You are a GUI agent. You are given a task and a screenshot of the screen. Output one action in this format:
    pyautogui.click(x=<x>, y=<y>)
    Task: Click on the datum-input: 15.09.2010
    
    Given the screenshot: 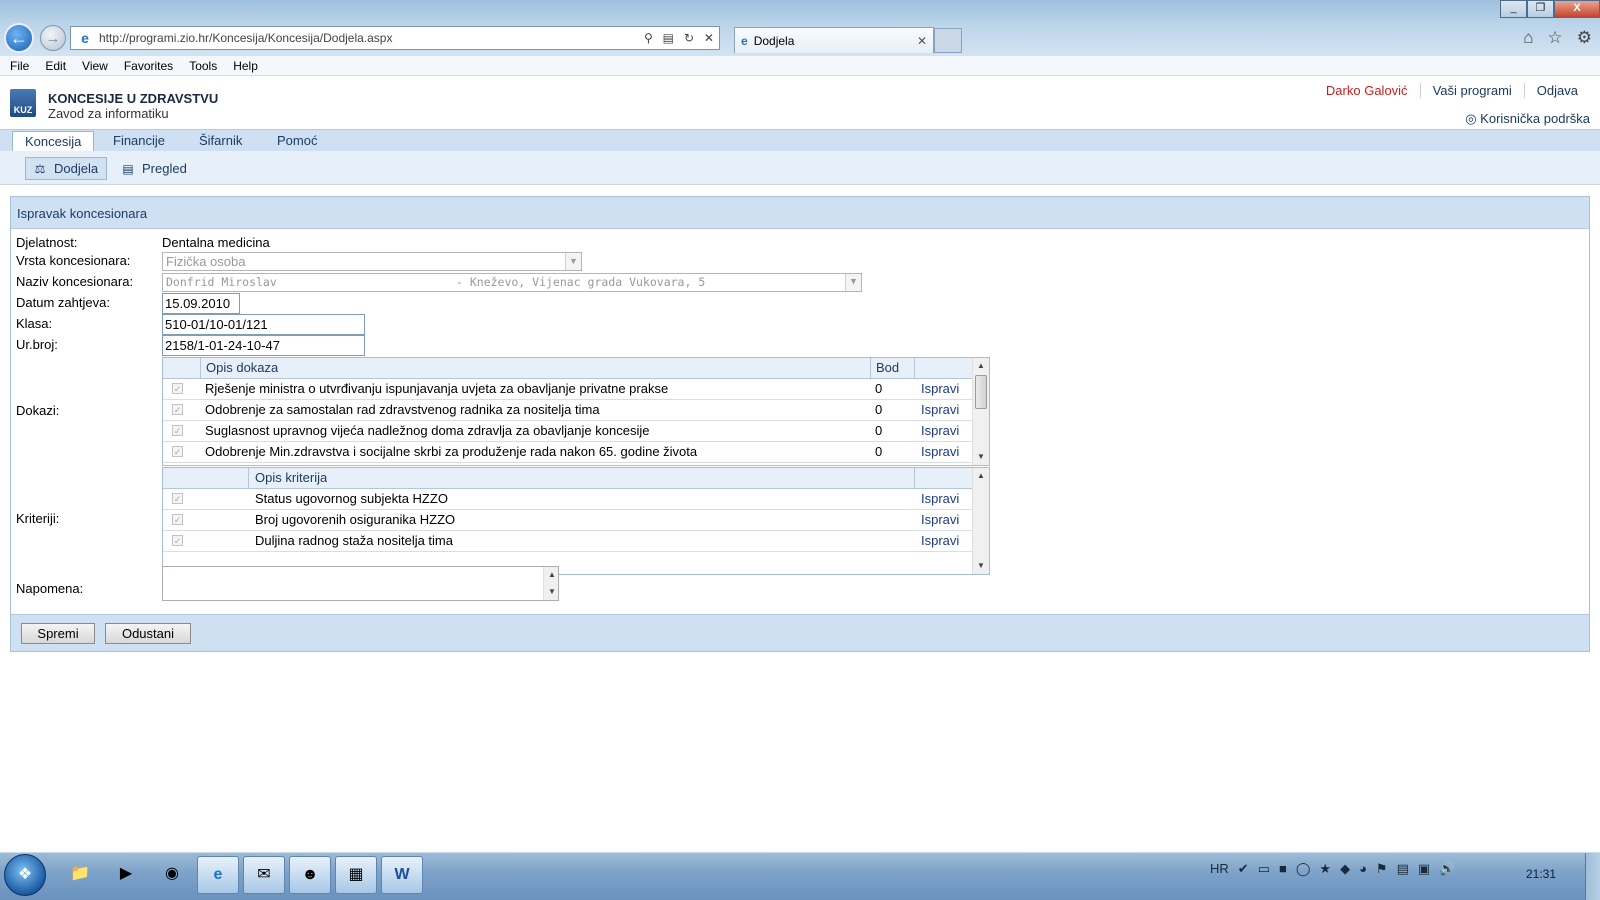 What is the action you would take?
    pyautogui.click(x=201, y=303)
    